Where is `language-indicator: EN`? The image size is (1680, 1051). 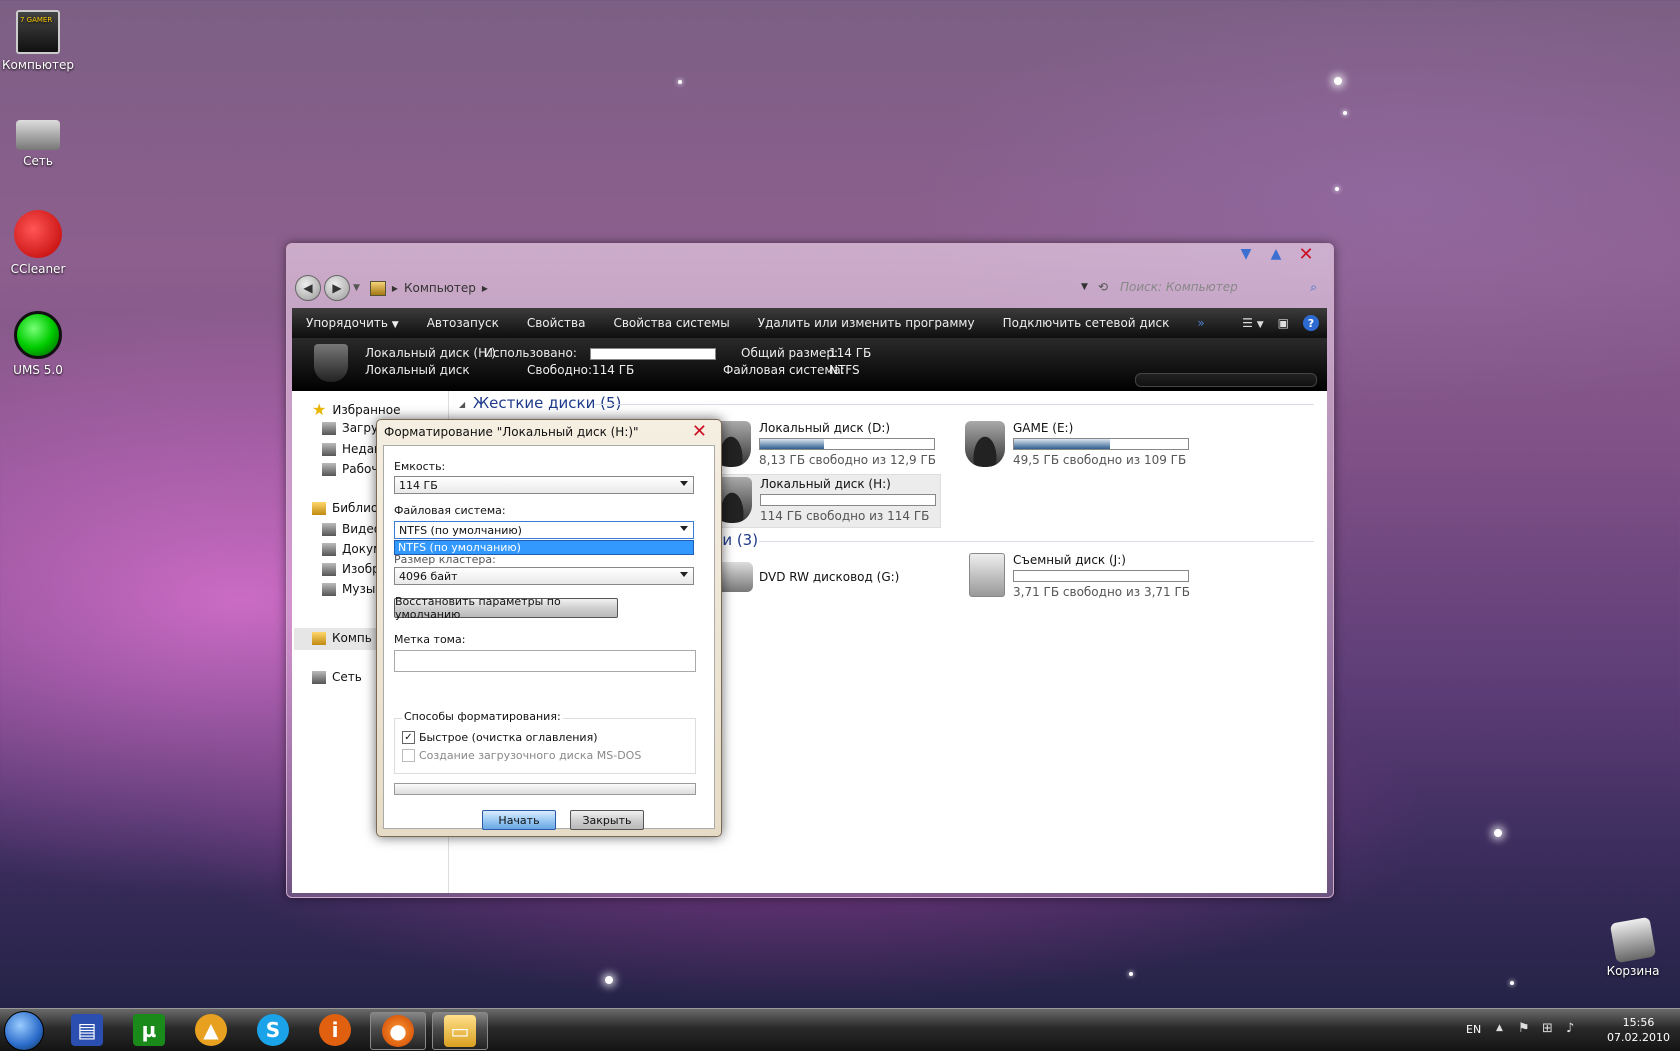 language-indicator: EN is located at coordinates (1473, 1029).